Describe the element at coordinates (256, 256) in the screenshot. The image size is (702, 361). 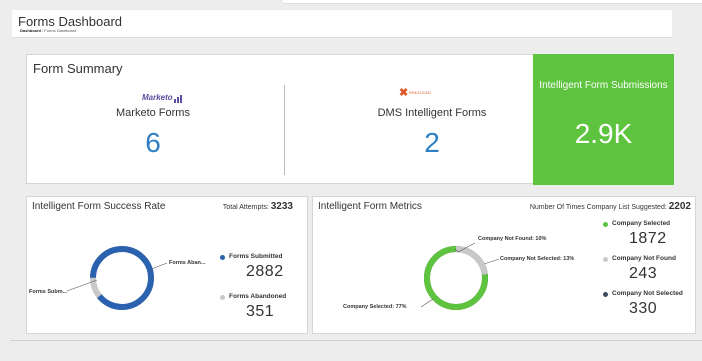
I see `legend-label: Forms Submitted` at that location.